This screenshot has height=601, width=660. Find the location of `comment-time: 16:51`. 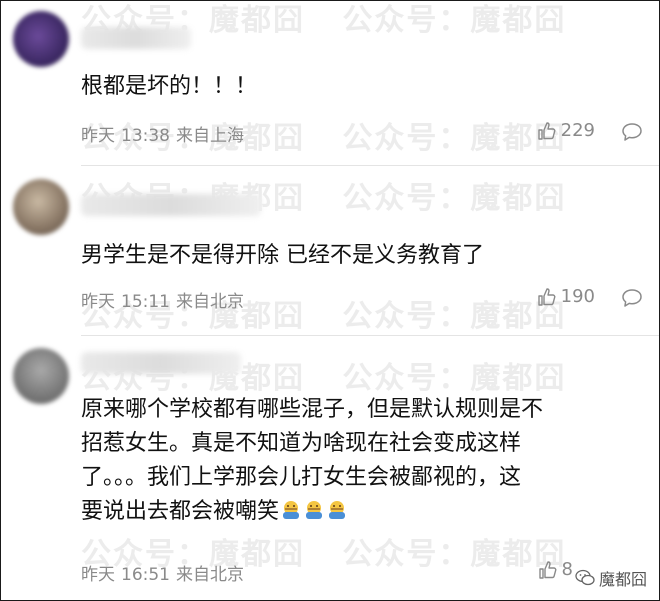

comment-time: 16:51 is located at coordinates (145, 575).